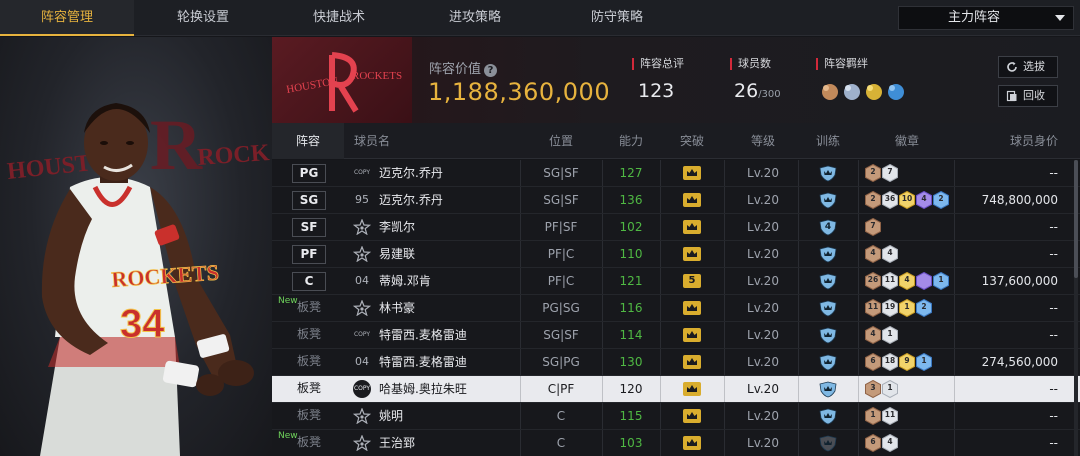 The width and height of the screenshot is (1080, 456). I want to click on tab-defense-strategy: 防守策略, so click(617, 18).